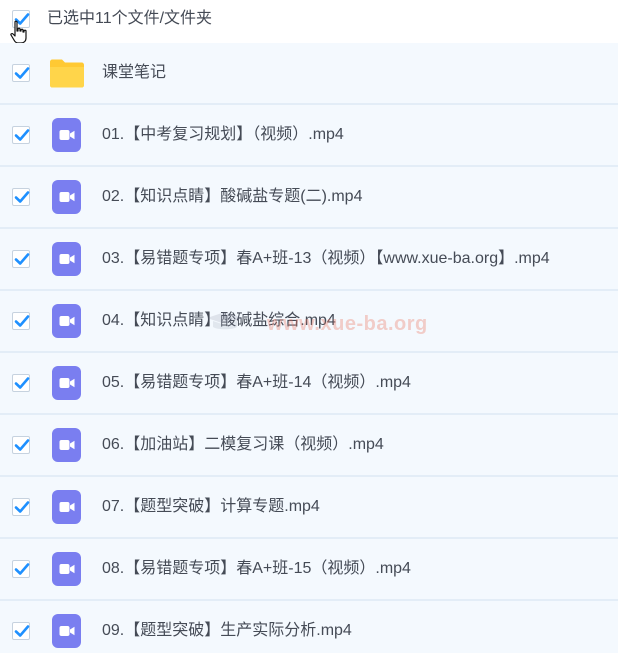 The width and height of the screenshot is (618, 653). Describe the element at coordinates (347, 324) in the screenshot. I see `watermark-text: www.xue-ba.org` at that location.